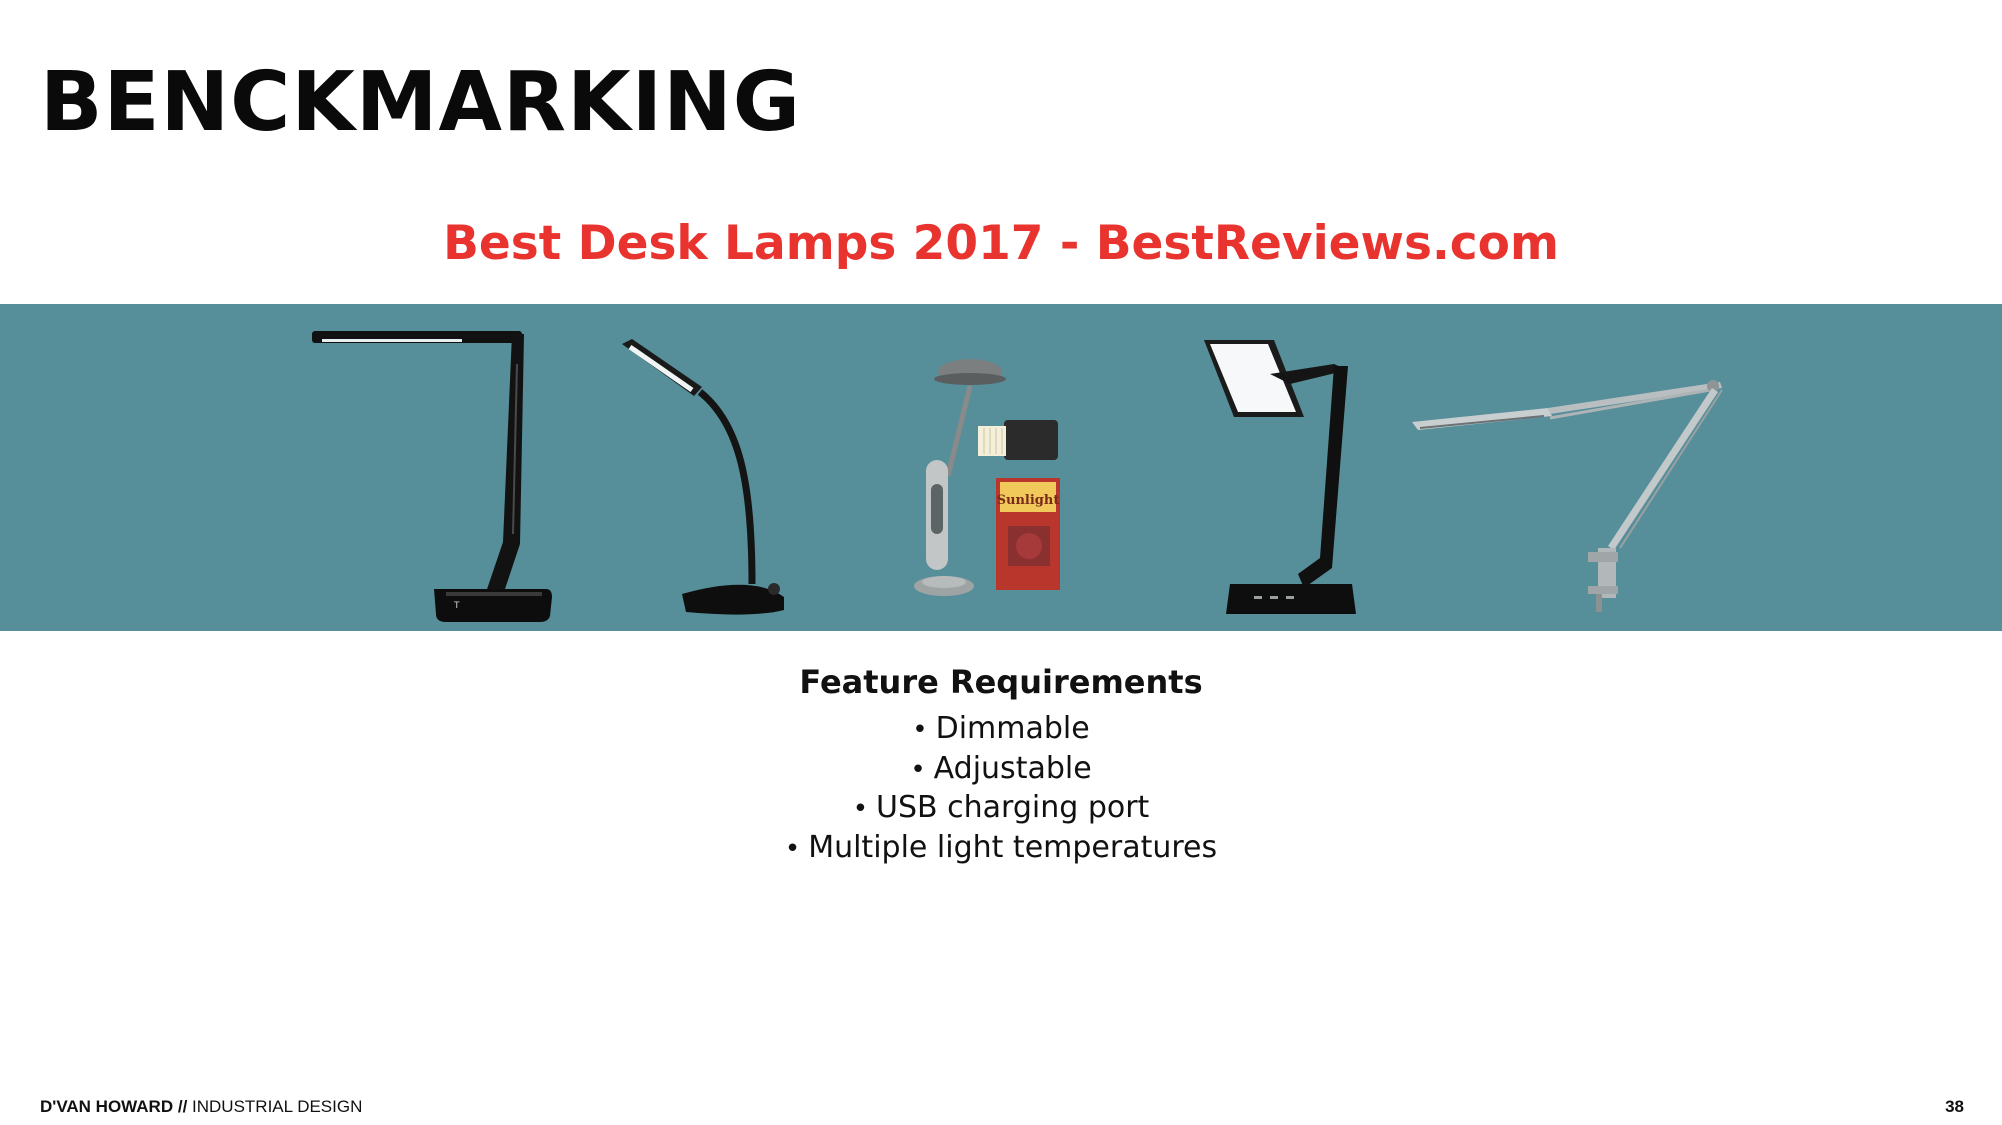 The height and width of the screenshot is (1125, 2002). I want to click on feature-requirements-heading: Feature Requirements, so click(1001, 682).